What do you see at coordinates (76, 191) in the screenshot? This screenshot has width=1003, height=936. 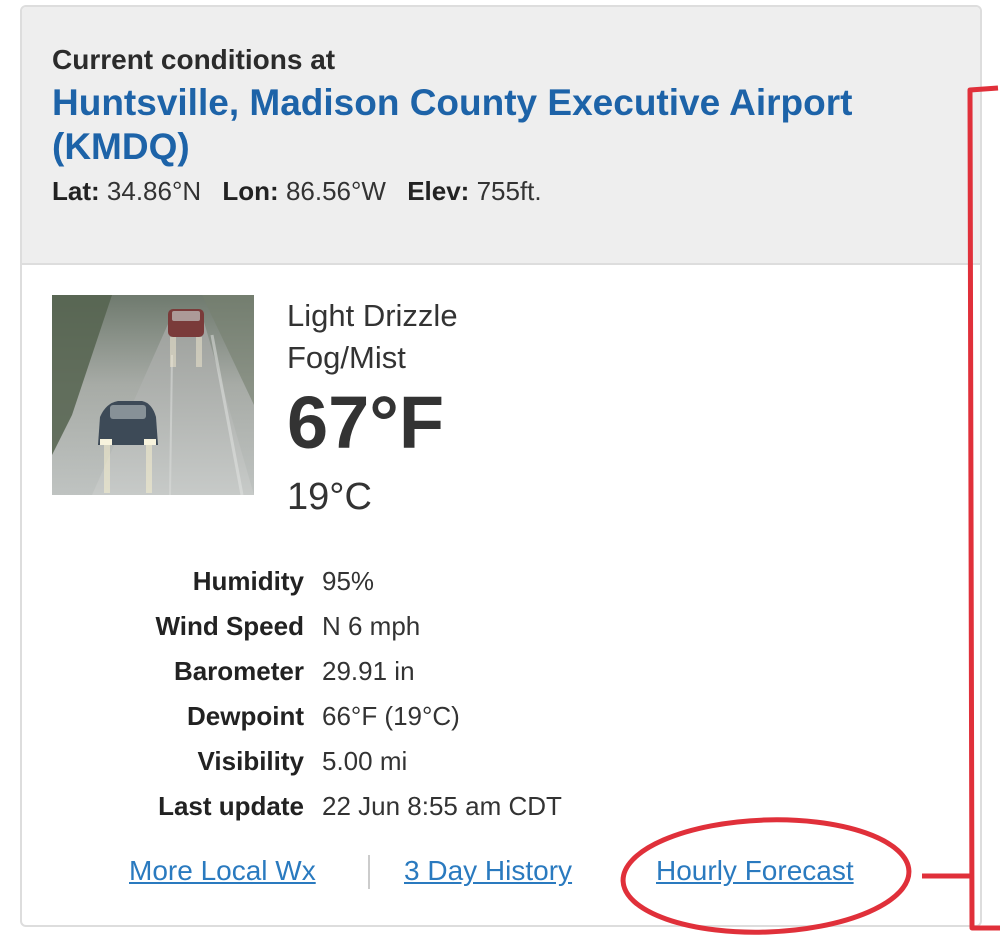 I see `lat-label: Lat:` at bounding box center [76, 191].